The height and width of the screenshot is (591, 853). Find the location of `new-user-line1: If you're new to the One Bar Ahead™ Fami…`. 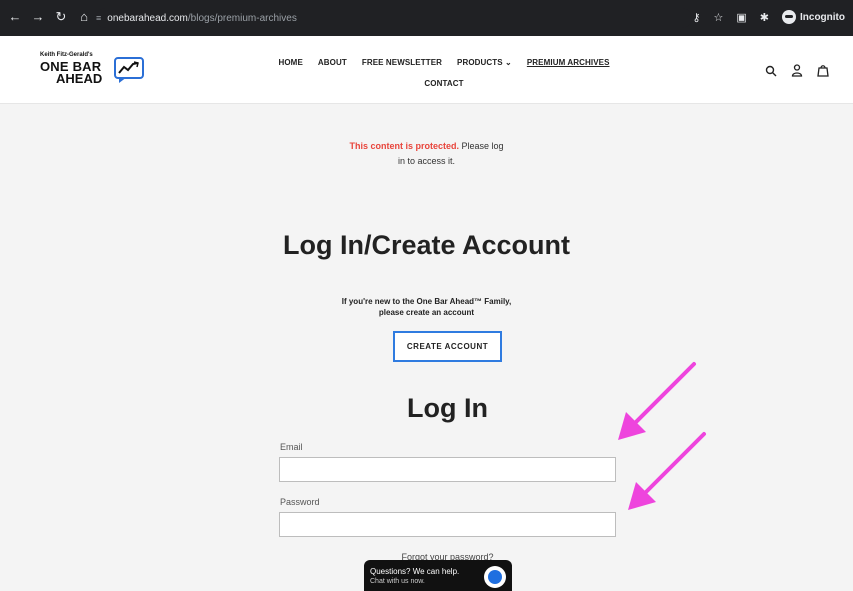

new-user-line1: If you're new to the One Bar Ahead™ Fami… is located at coordinates (426, 301).